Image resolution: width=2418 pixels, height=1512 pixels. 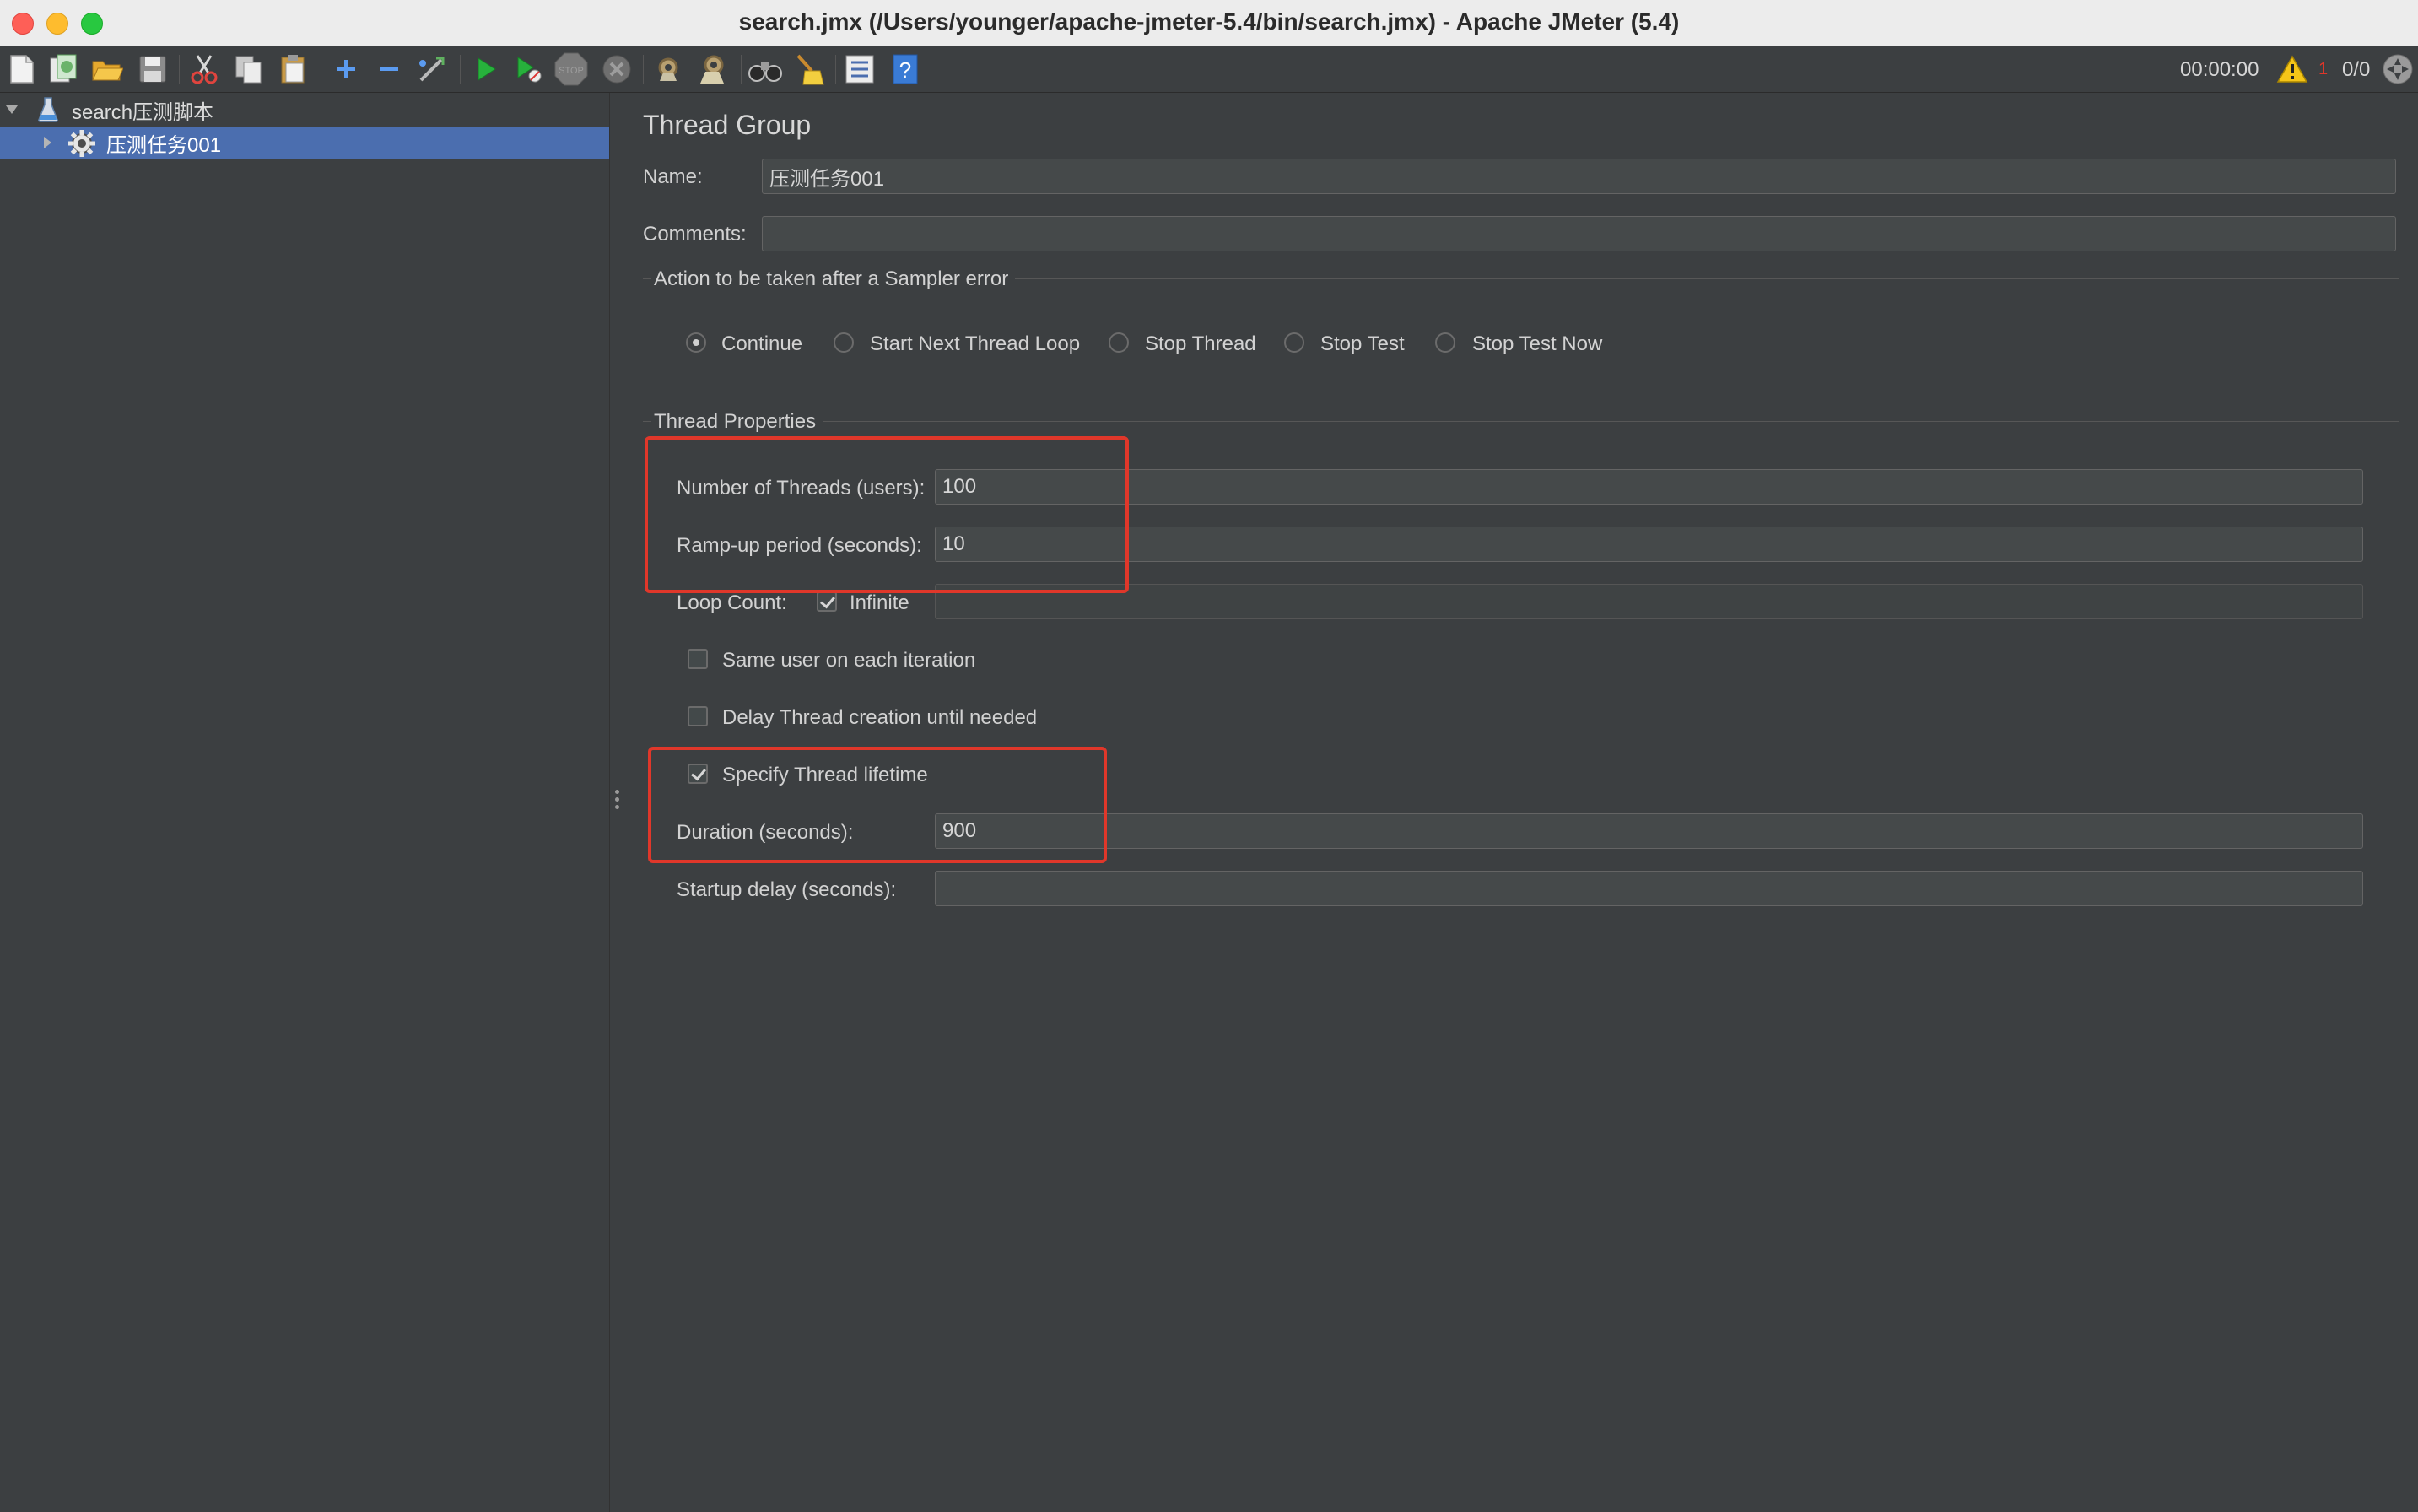 I want to click on split-pane-divider, so click(x=617, y=802).